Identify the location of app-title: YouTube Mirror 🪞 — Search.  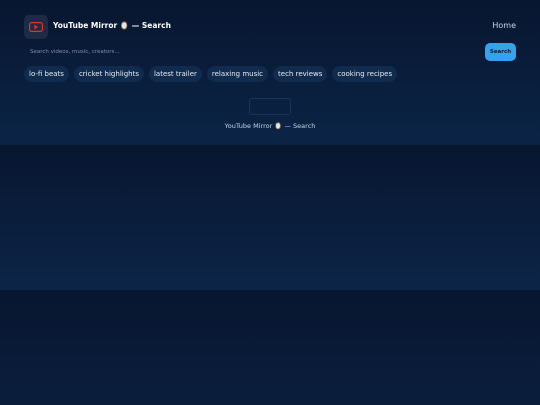
(112, 25).